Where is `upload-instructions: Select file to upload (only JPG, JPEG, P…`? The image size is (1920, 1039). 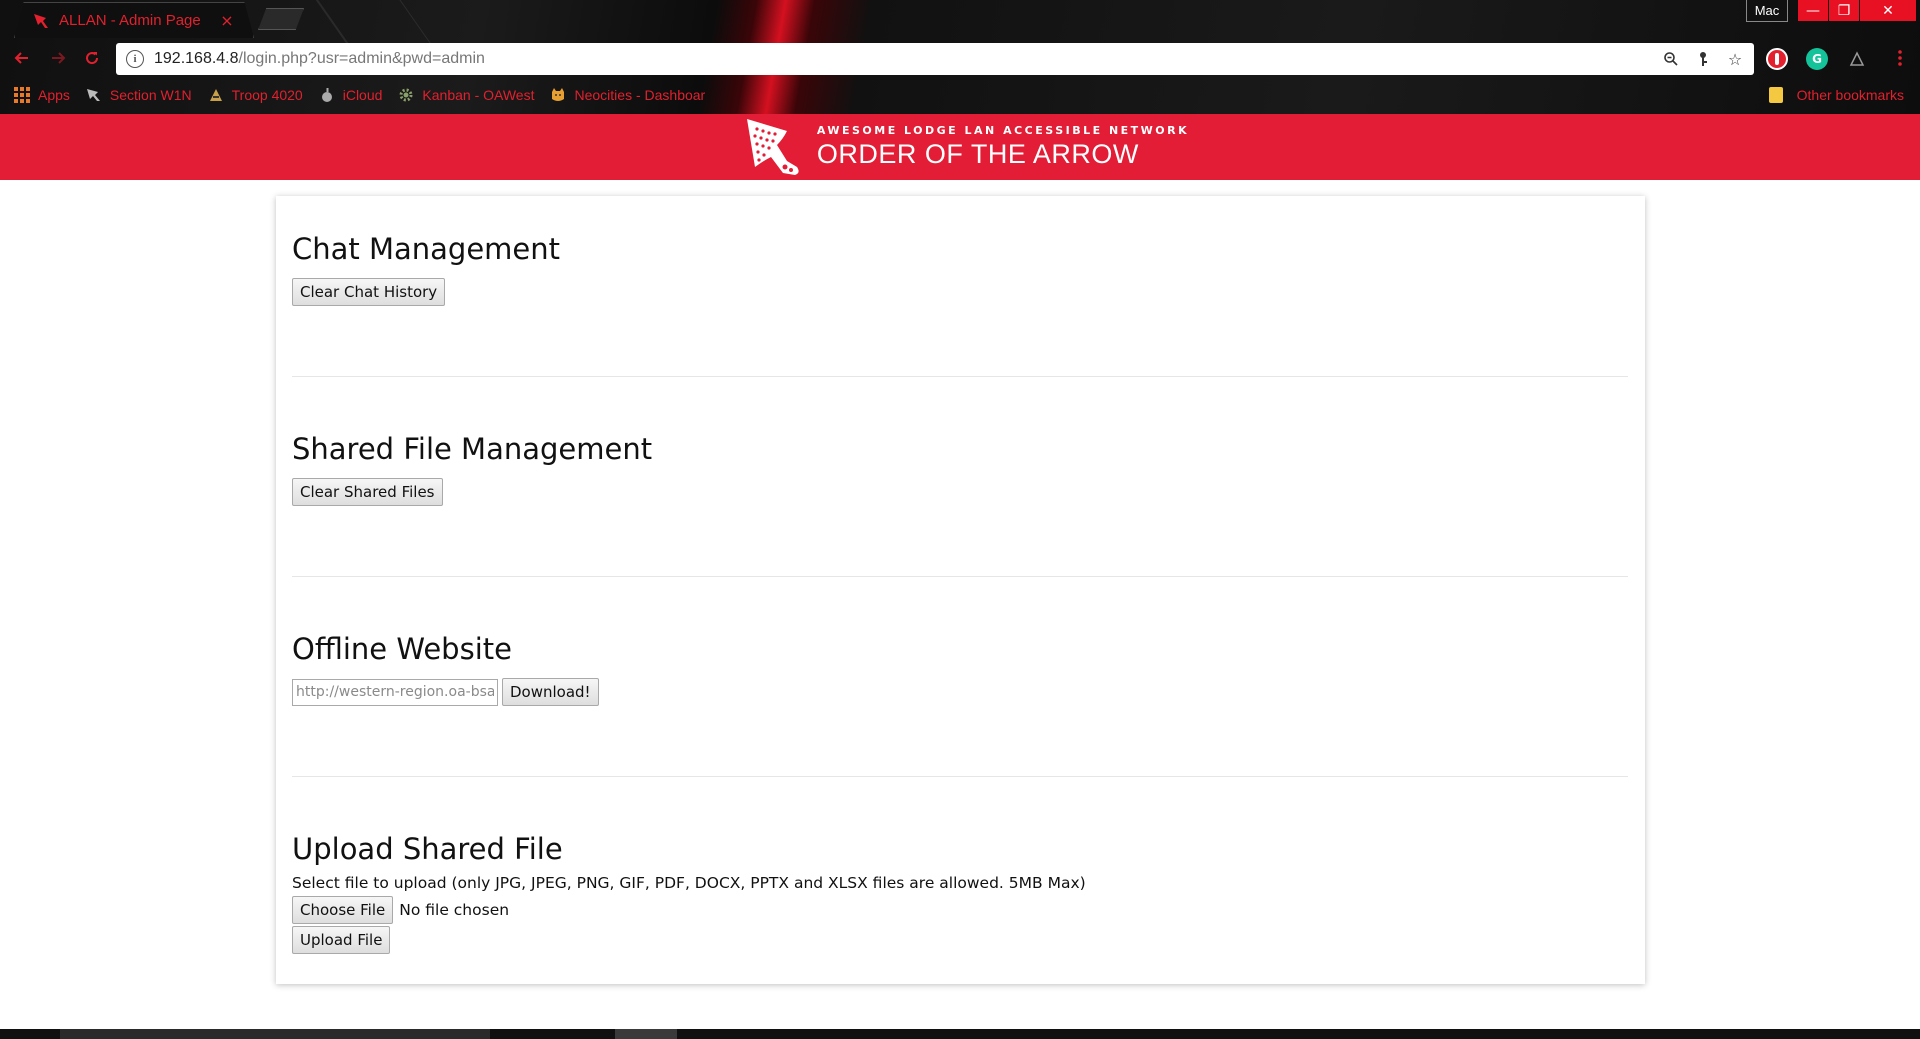
upload-instructions: Select file to upload (only JPG, JPEG, P… is located at coordinates (689, 883).